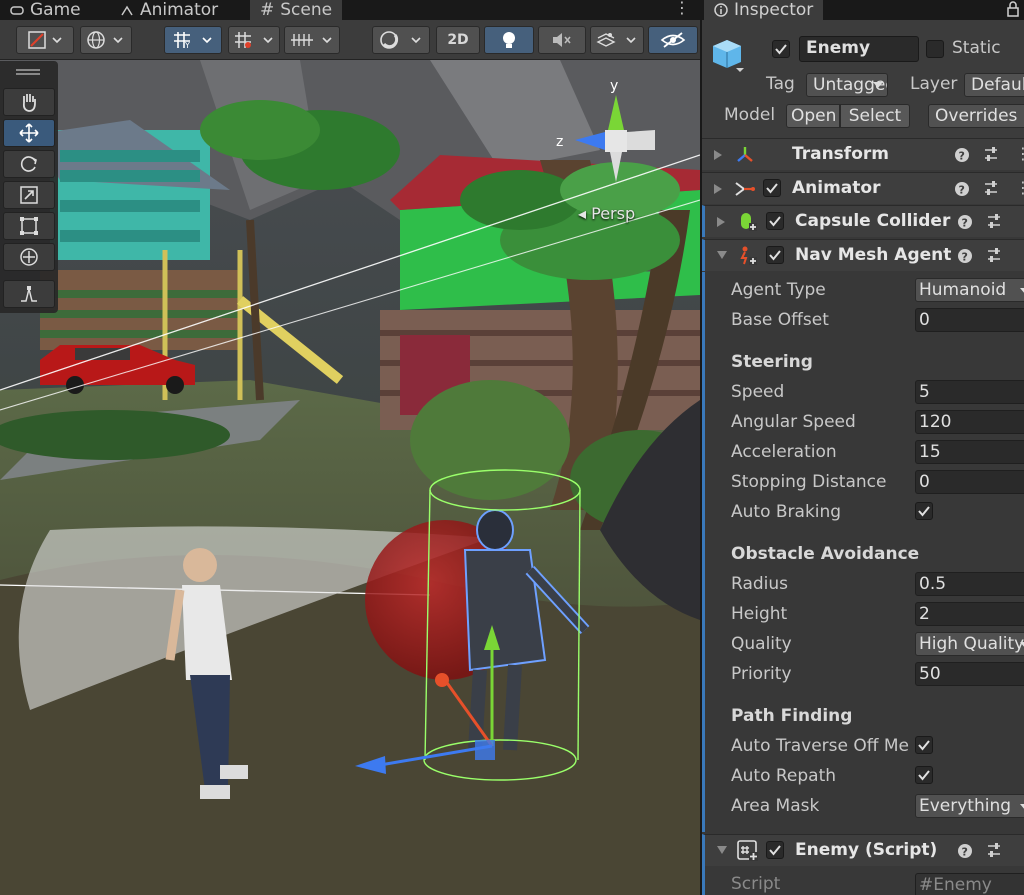 The image size is (1024, 895). Describe the element at coordinates (969, 614) in the screenshot. I see `height-field: 2` at that location.